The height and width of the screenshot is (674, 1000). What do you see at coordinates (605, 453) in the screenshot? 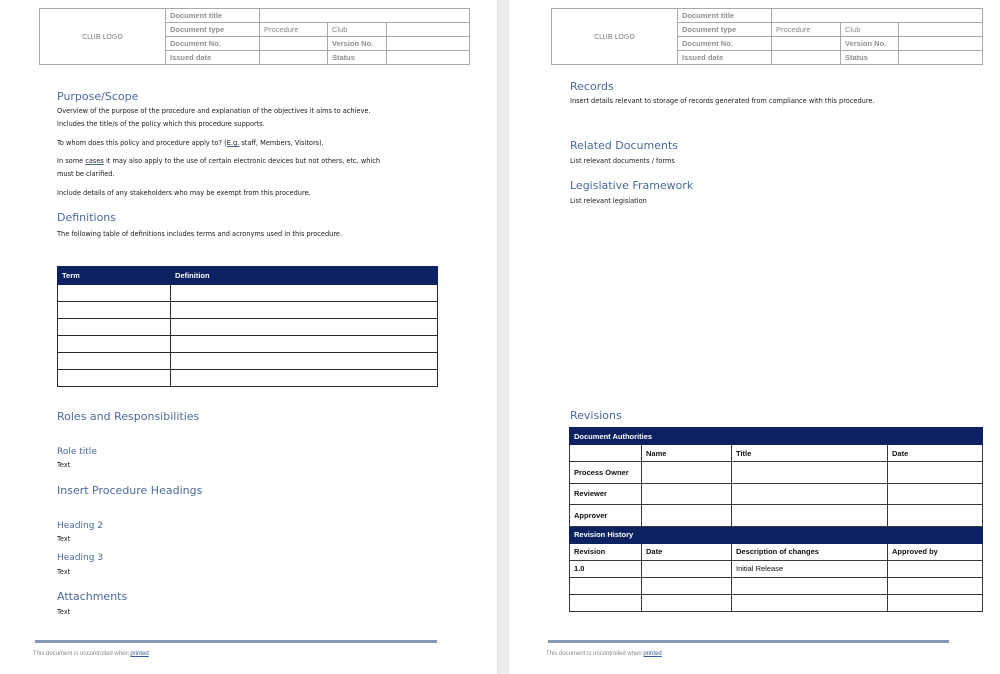
I see `column-header-blank` at bounding box center [605, 453].